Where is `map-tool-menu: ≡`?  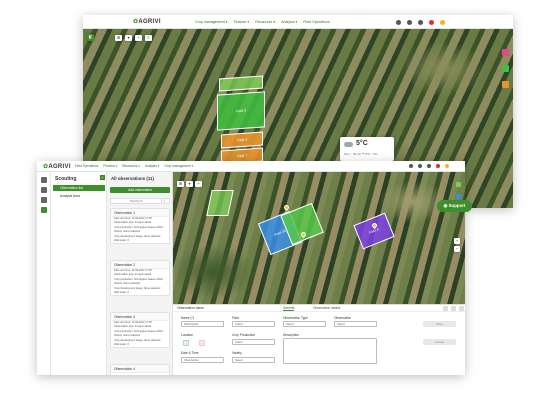 map-tool-menu: ≡ is located at coordinates (148, 38).